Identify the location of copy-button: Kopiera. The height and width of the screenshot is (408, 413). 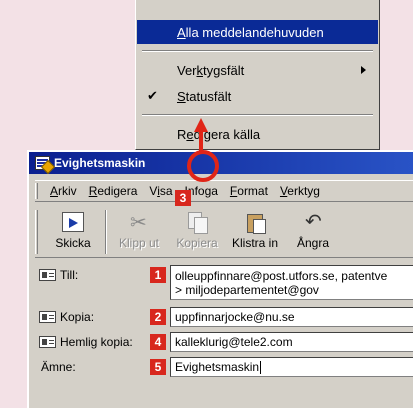
(197, 232).